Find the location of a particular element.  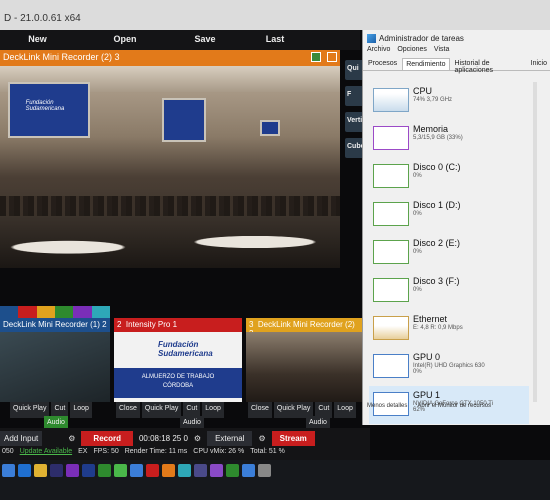

tables is located at coordinates (170, 242).